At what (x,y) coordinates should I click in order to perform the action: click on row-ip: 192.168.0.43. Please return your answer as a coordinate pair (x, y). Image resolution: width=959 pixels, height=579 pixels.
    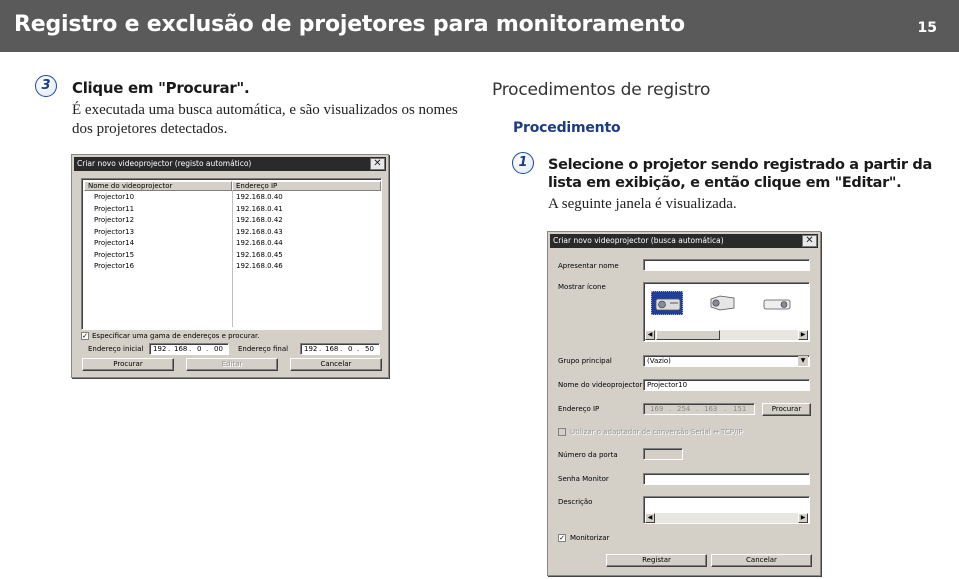
    Looking at the image, I should click on (259, 231).